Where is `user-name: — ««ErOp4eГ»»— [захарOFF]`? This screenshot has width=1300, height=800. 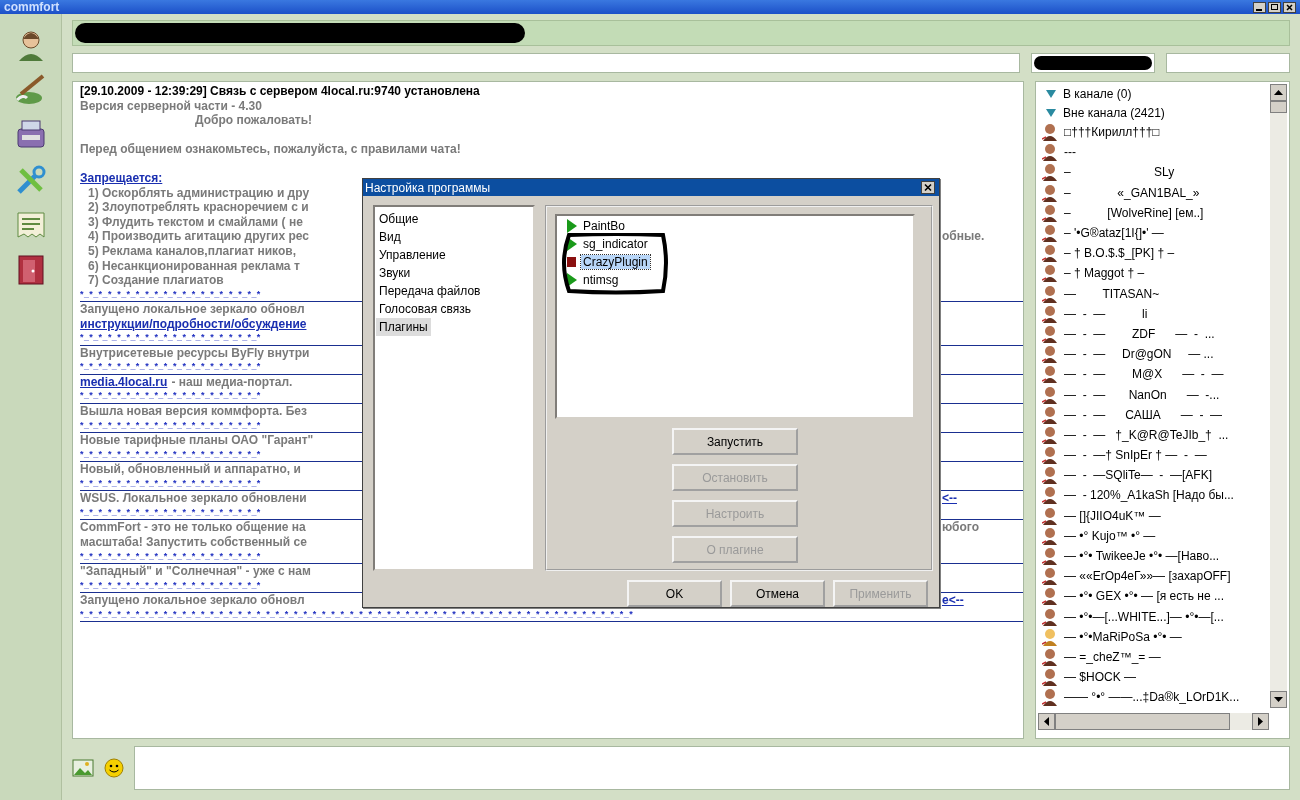
user-name: — ««ErOp4eГ»»— [захарOFF] is located at coordinates (1147, 576).